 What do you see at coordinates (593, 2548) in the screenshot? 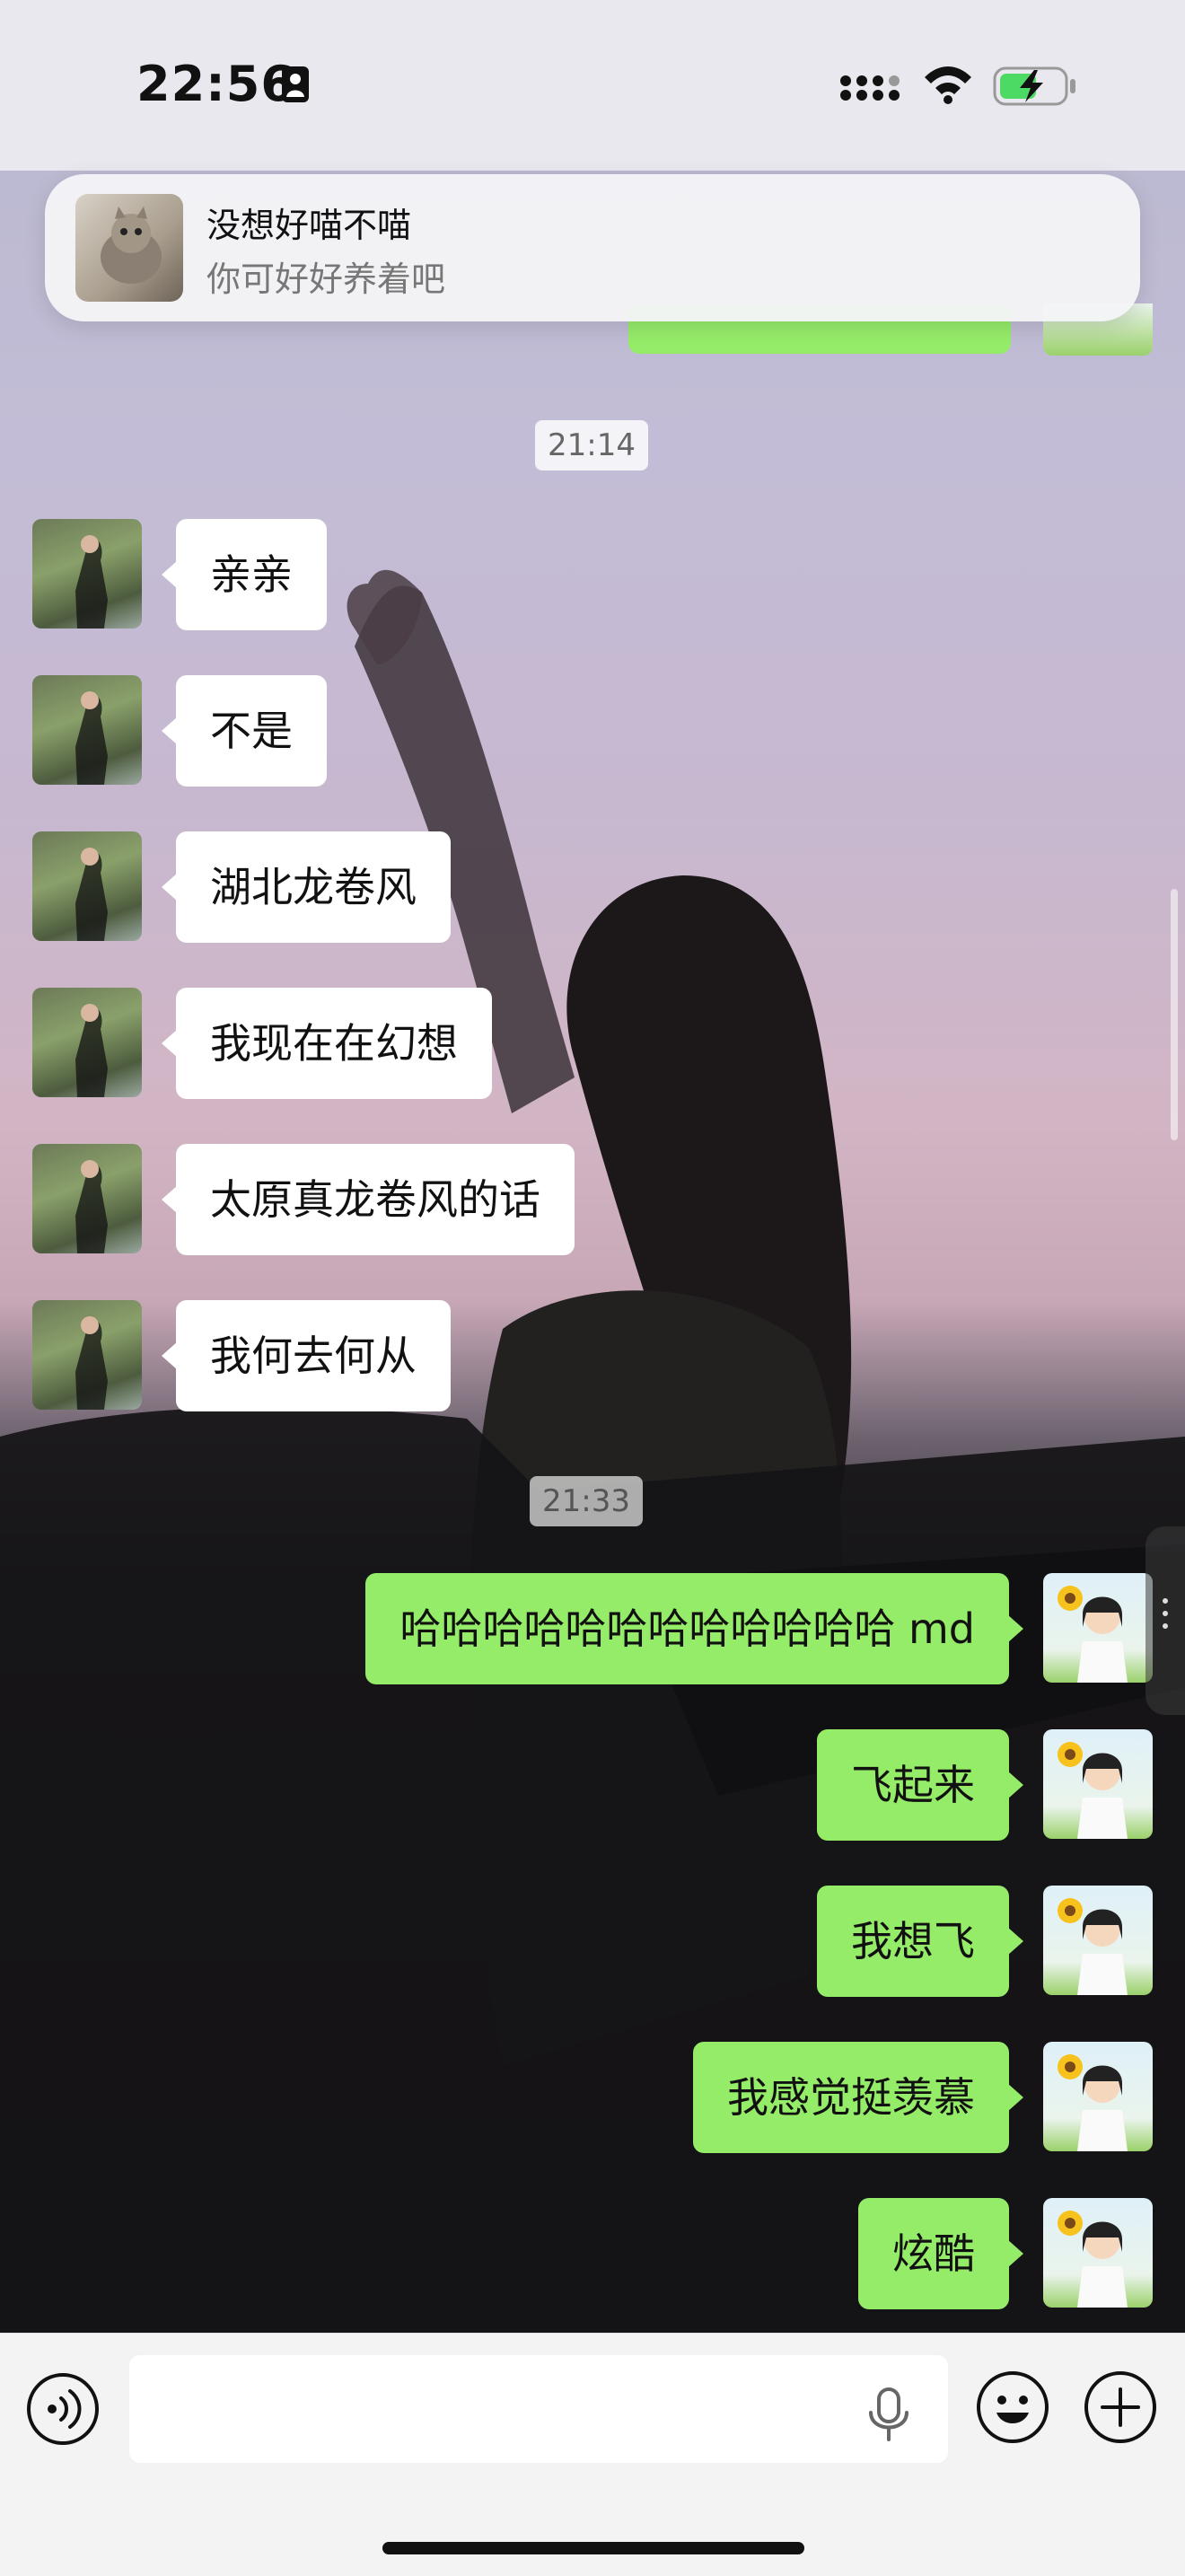
I see `home-indicator` at bounding box center [593, 2548].